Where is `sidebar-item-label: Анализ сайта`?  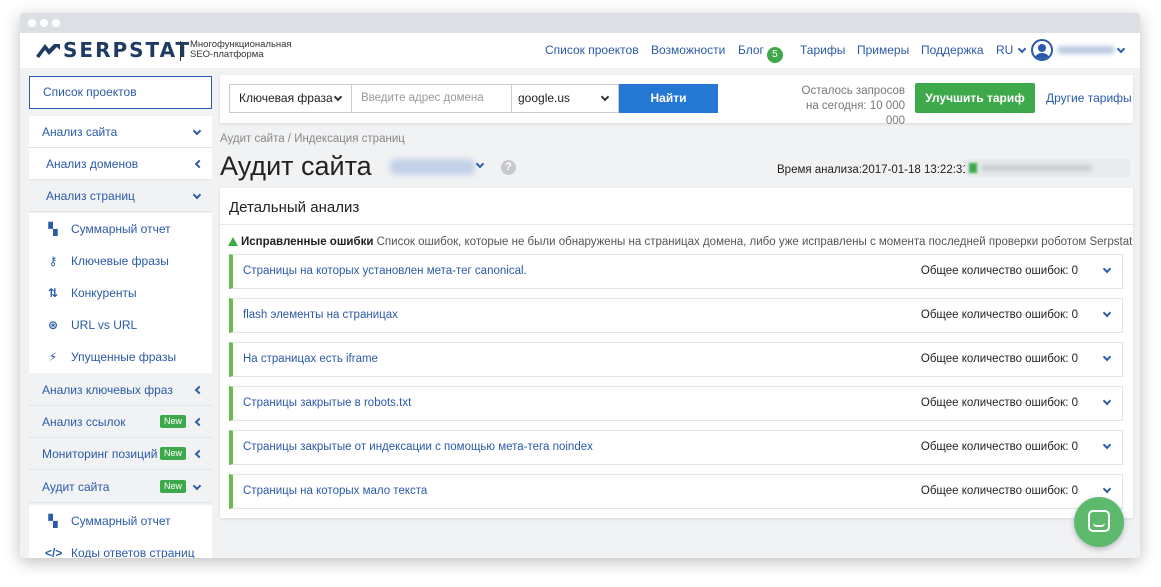 sidebar-item-label: Анализ сайта is located at coordinates (80, 132).